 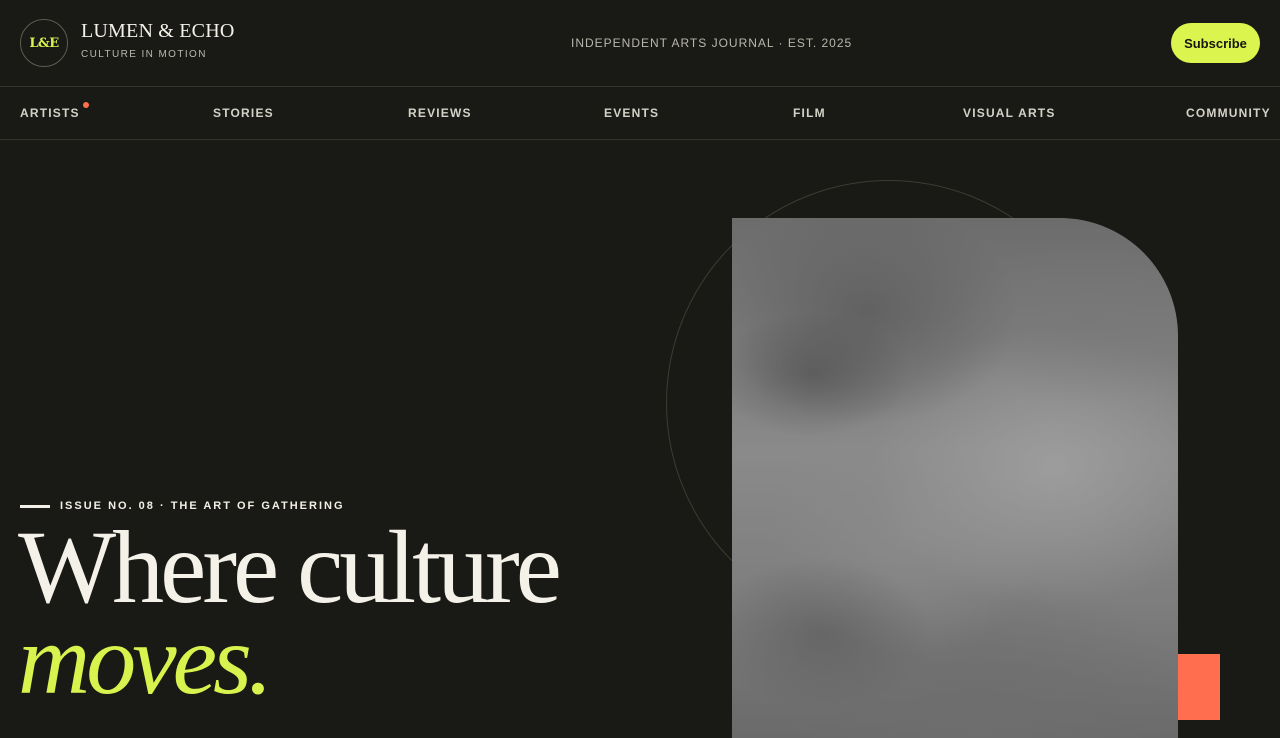 What do you see at coordinates (44, 43) in the screenshot?
I see `logo-mark: L&E` at bounding box center [44, 43].